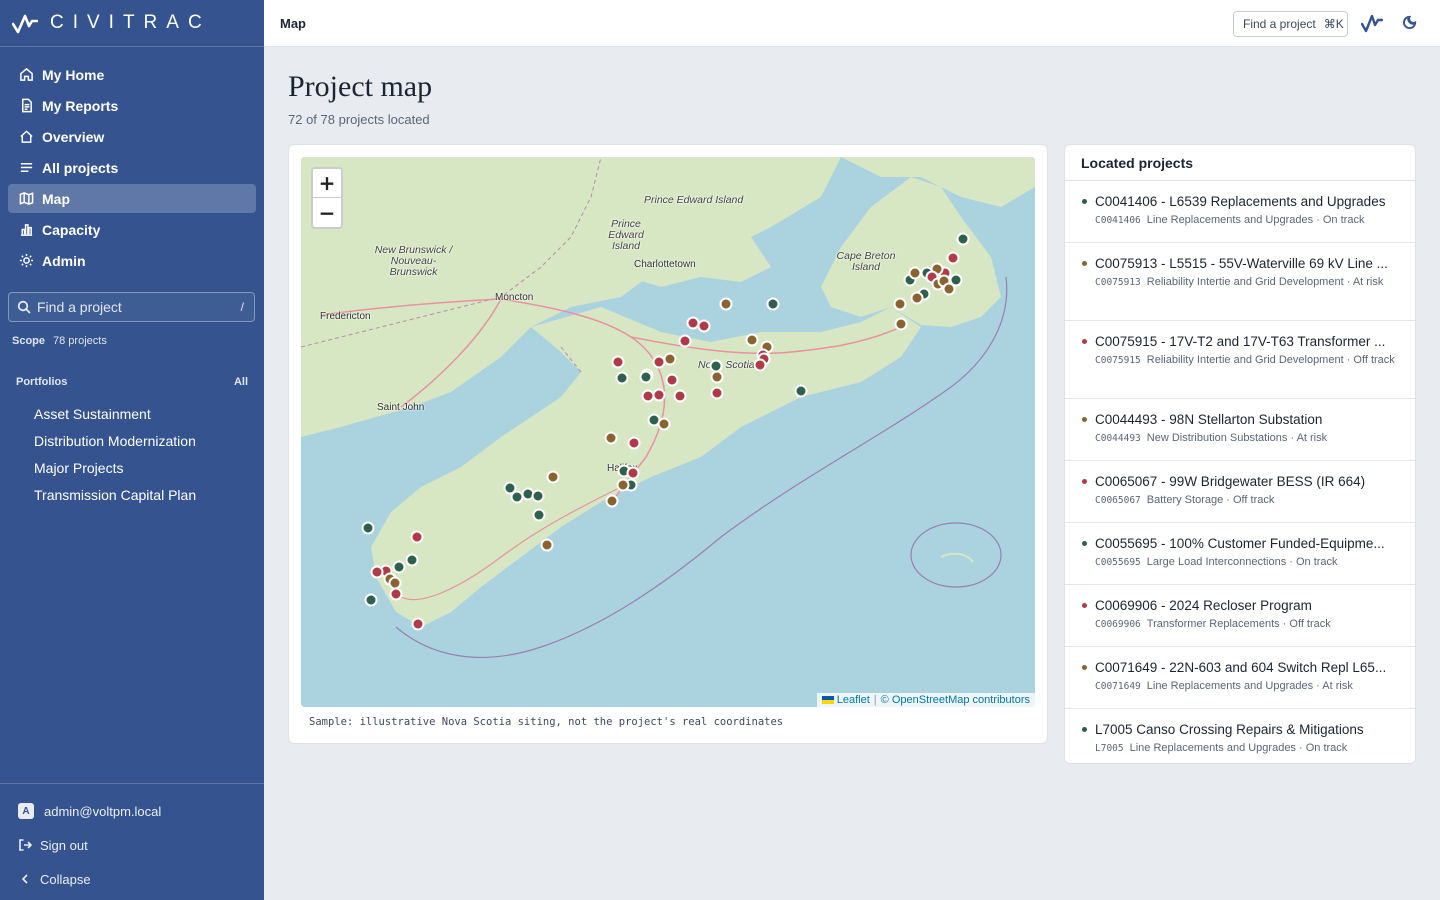  I want to click on project-code: C0065067, so click(1118, 500).